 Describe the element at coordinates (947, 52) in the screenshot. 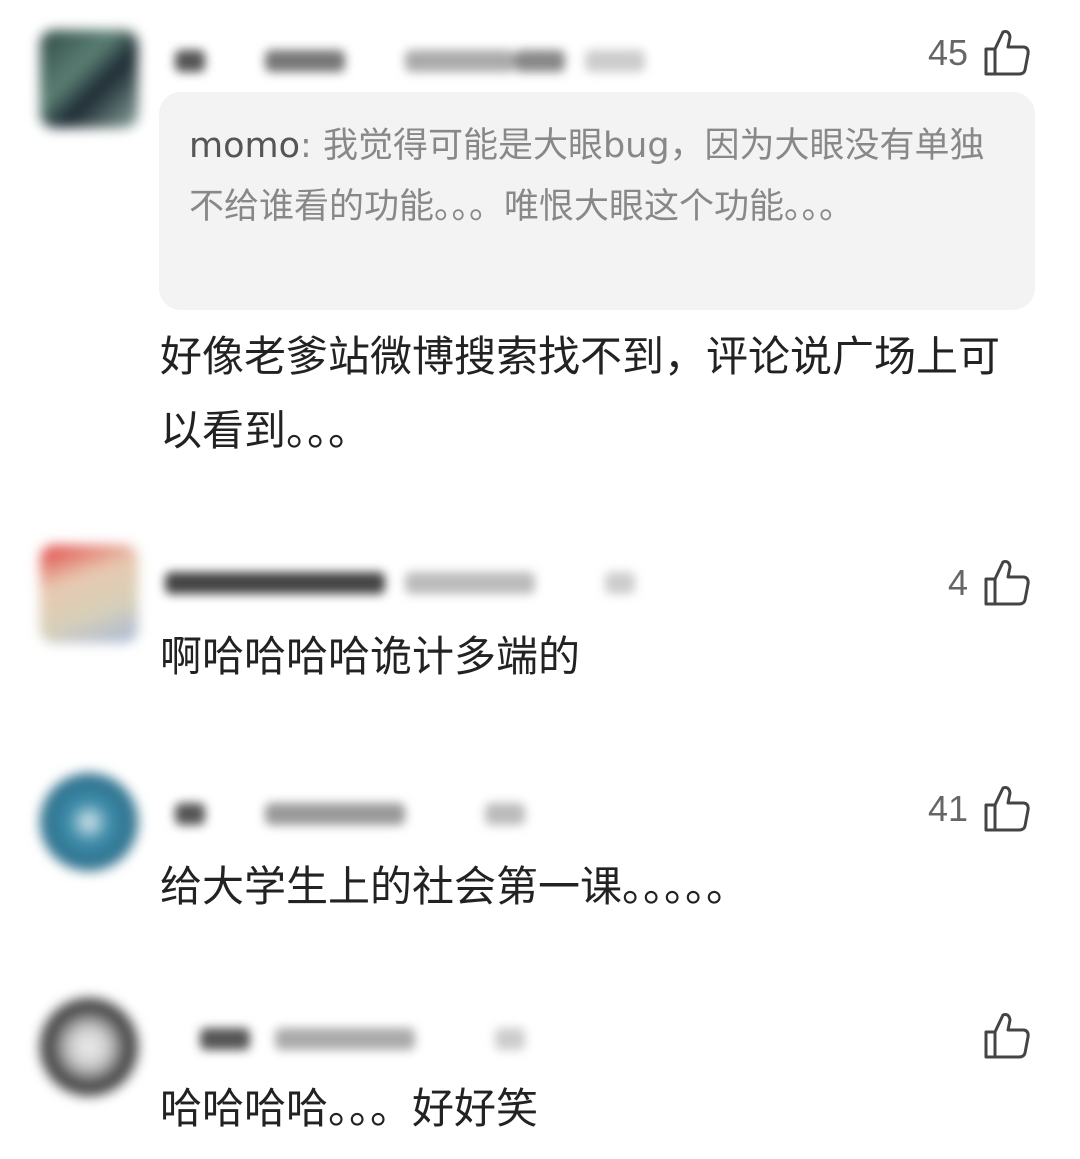

I see `like-count: 45` at that location.